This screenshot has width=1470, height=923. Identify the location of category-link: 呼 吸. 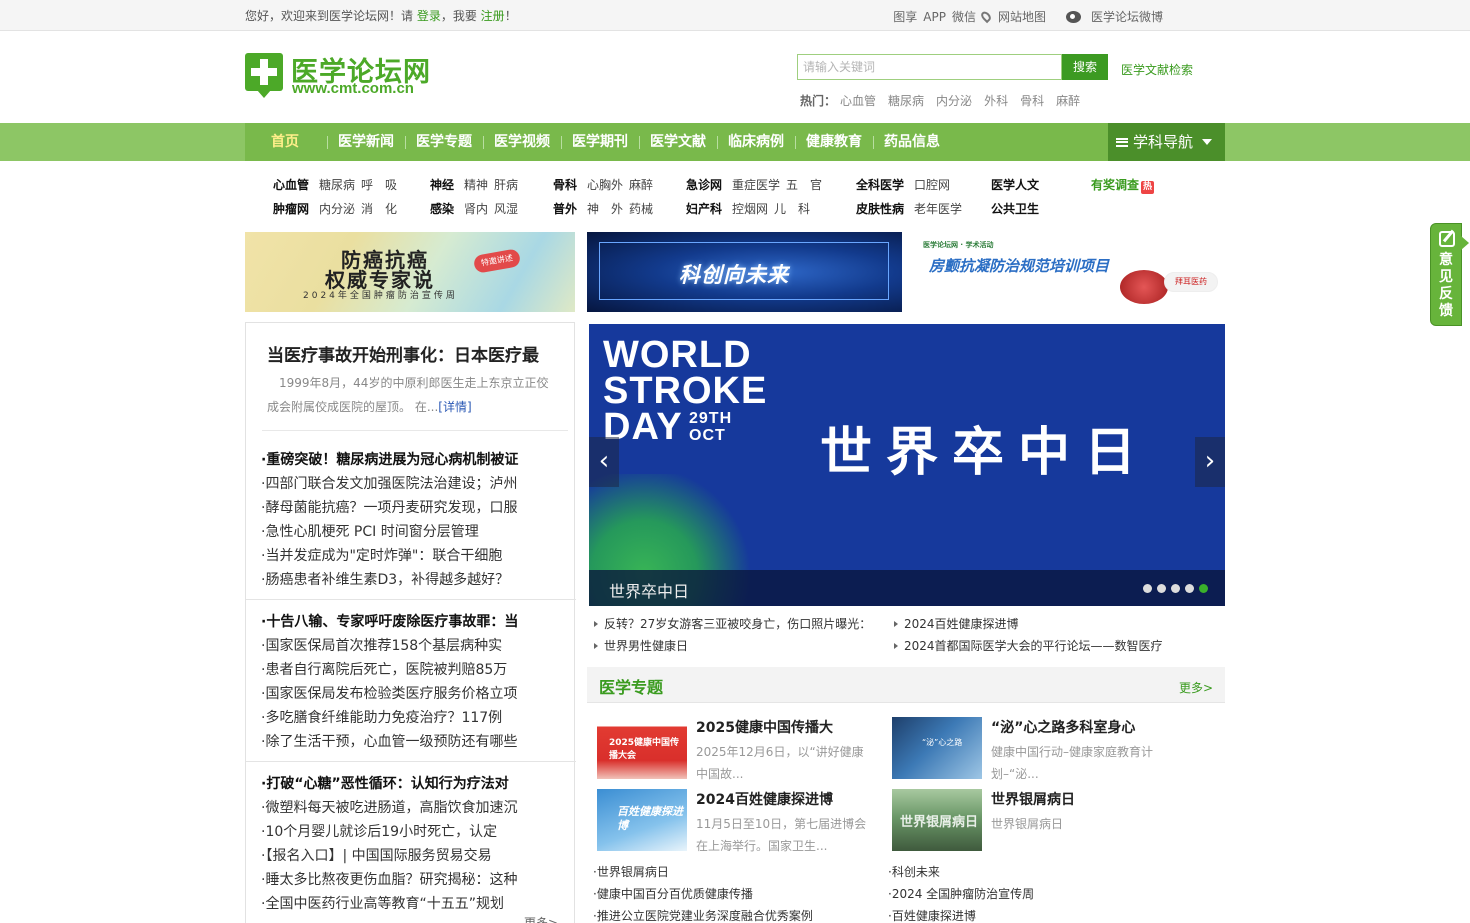
(379, 185).